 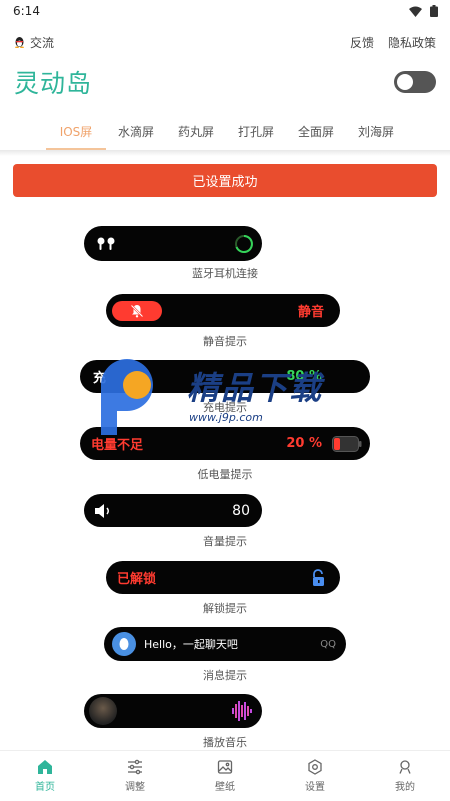 What do you see at coordinates (196, 131) in the screenshot?
I see `tab-pill: 药丸屏` at bounding box center [196, 131].